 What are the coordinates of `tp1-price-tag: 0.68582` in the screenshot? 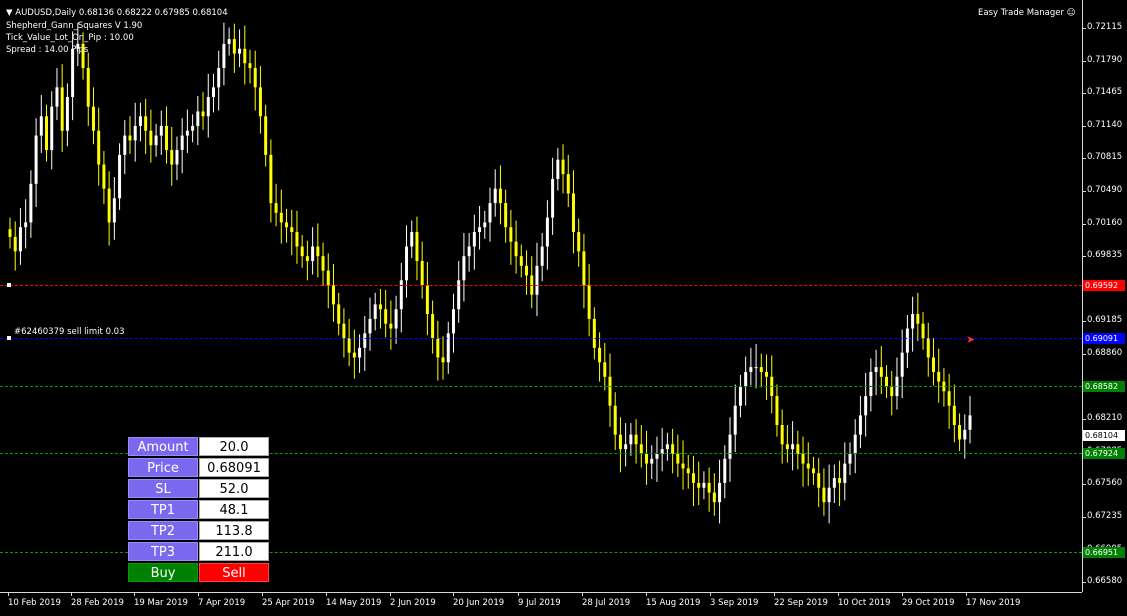 It's located at (1104, 386).